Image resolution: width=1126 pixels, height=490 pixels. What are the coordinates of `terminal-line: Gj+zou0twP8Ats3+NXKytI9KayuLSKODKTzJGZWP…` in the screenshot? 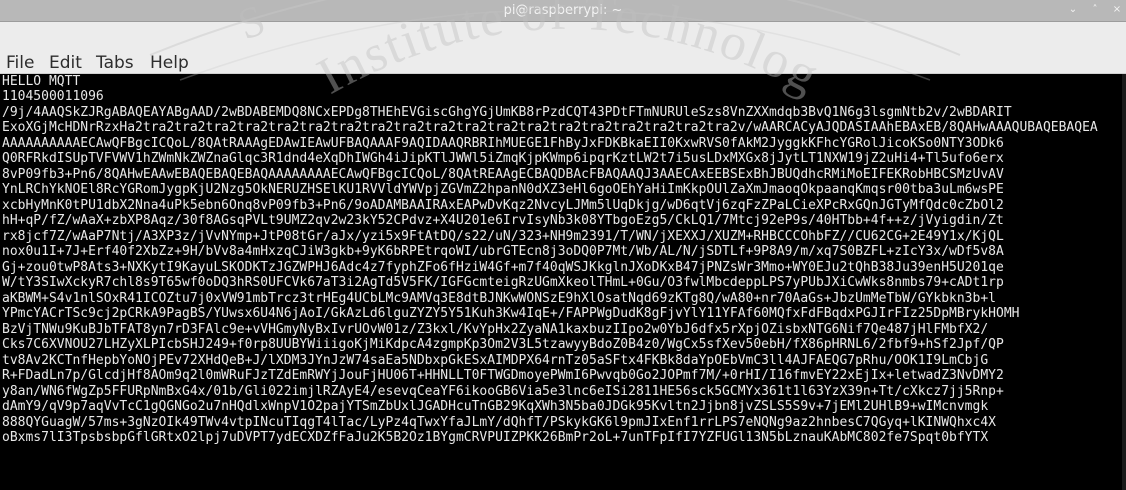 It's located at (503, 267).